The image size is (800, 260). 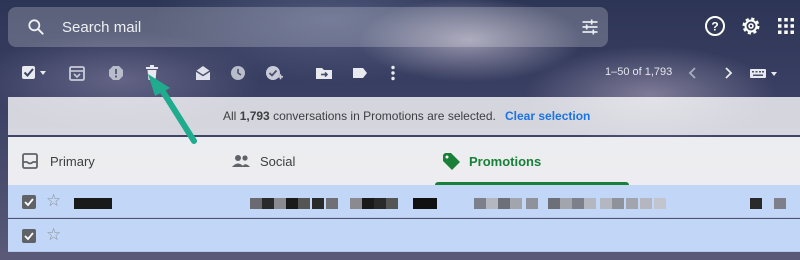 What do you see at coordinates (360, 73) in the screenshot?
I see `label-icon` at bounding box center [360, 73].